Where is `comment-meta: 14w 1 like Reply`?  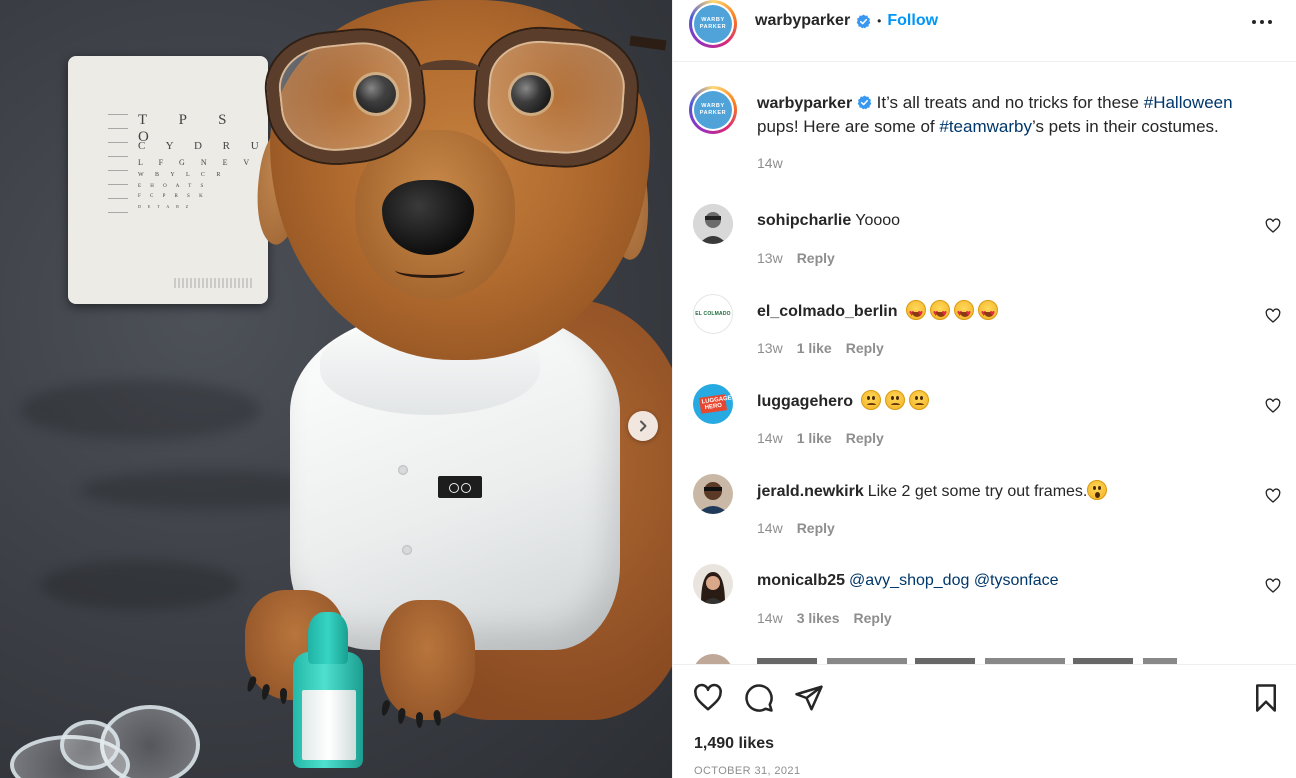
comment-meta: 14w 1 like Reply is located at coordinates (827, 438).